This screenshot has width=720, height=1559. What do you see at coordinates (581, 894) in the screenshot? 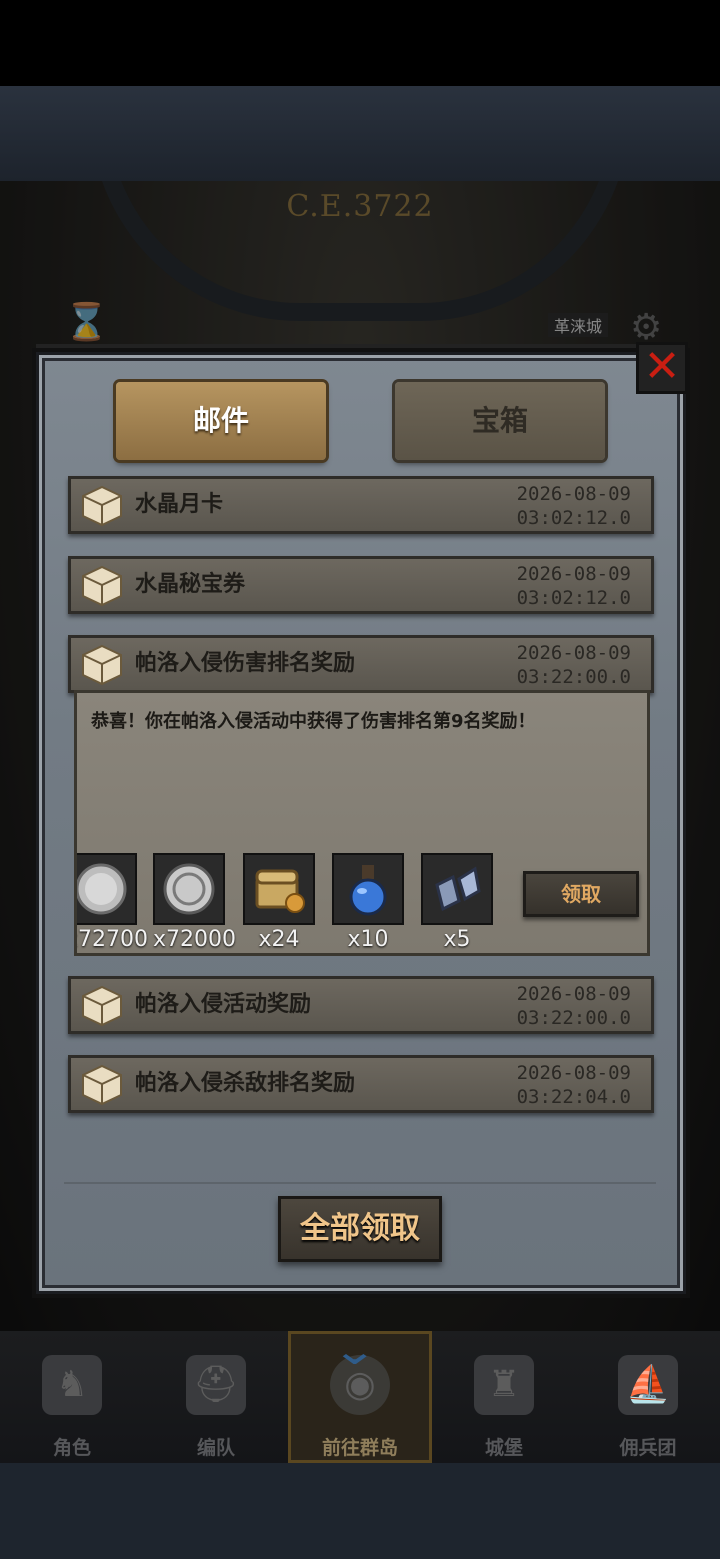
I see `claim-button: 领取` at bounding box center [581, 894].